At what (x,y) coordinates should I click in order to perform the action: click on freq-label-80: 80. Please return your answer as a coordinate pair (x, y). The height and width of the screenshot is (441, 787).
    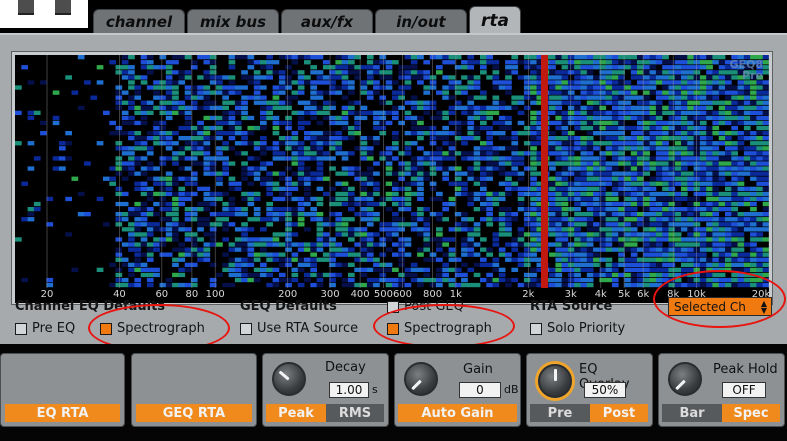
    Looking at the image, I should click on (192, 294).